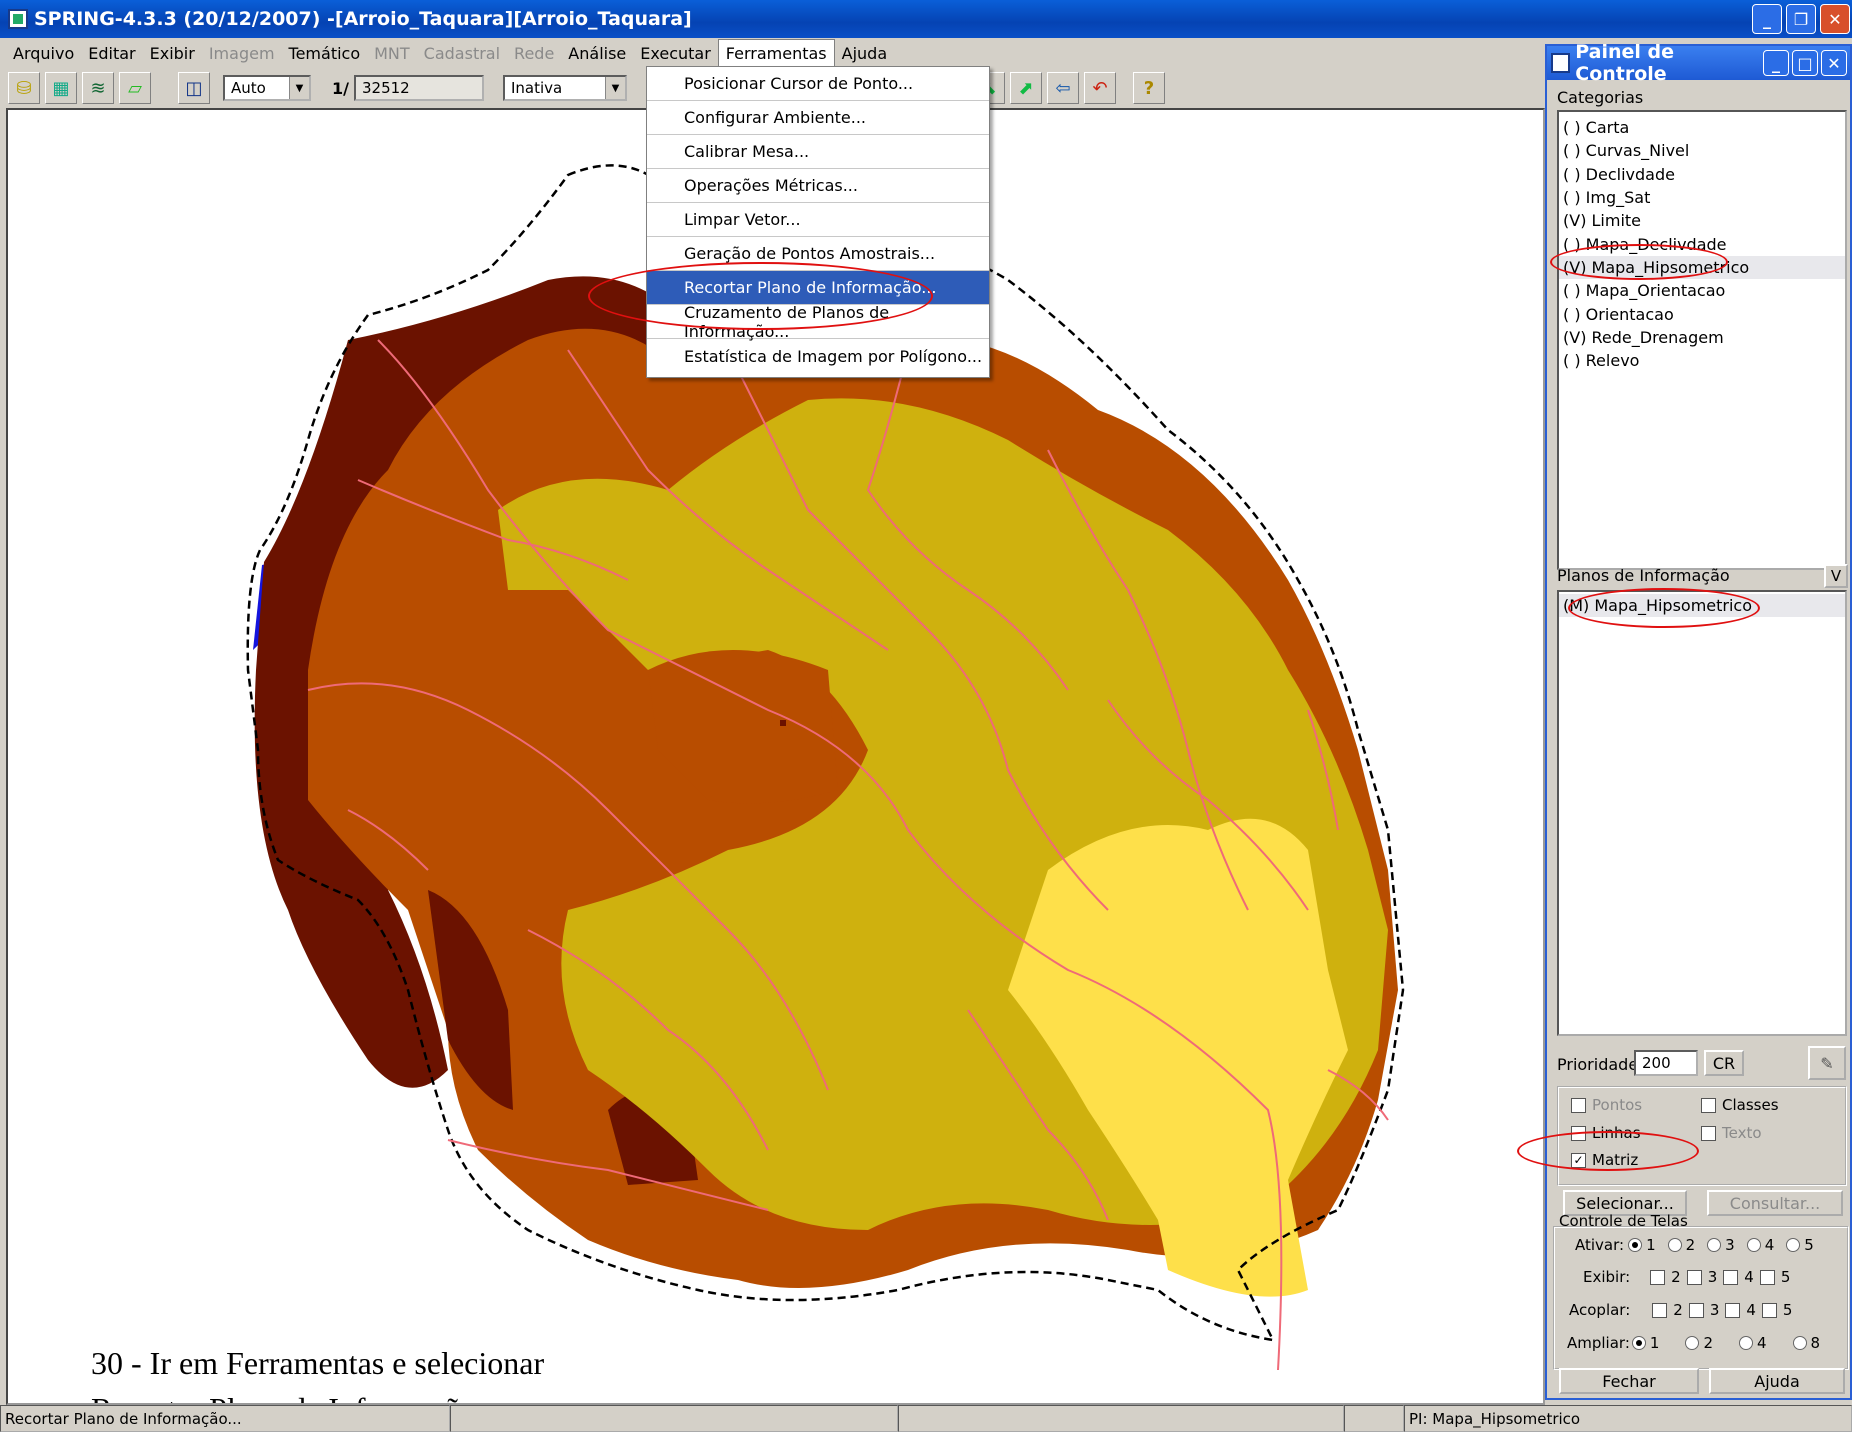  I want to click on linhas-checkbox: Linhas, so click(1606, 1133).